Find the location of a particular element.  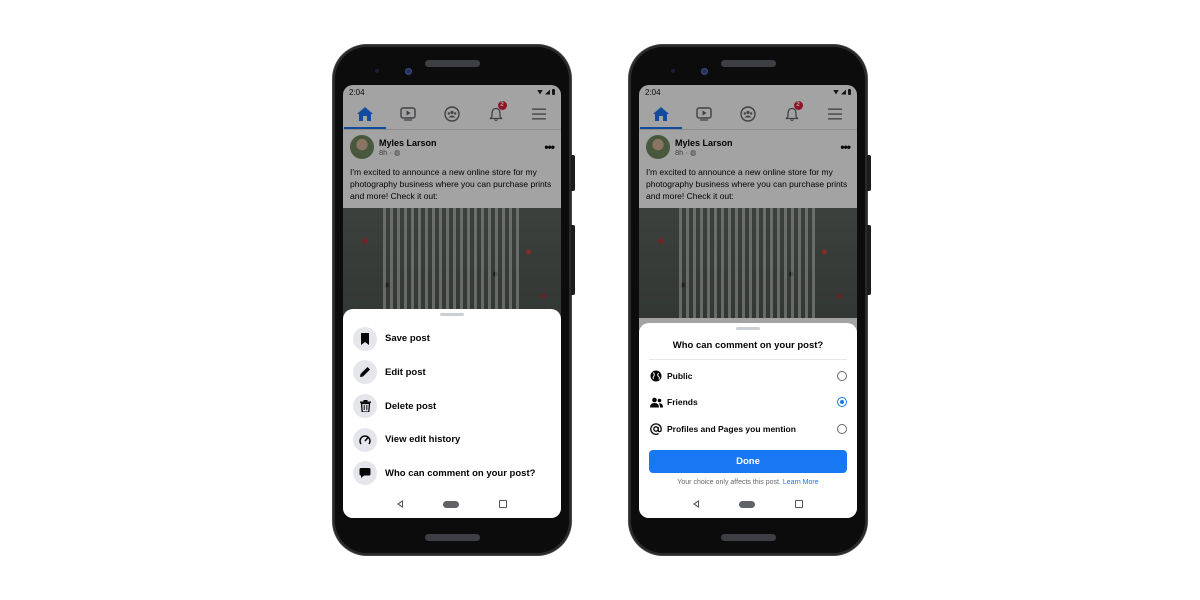

footnote-text: Your choice only affects this post. is located at coordinates (729, 482).